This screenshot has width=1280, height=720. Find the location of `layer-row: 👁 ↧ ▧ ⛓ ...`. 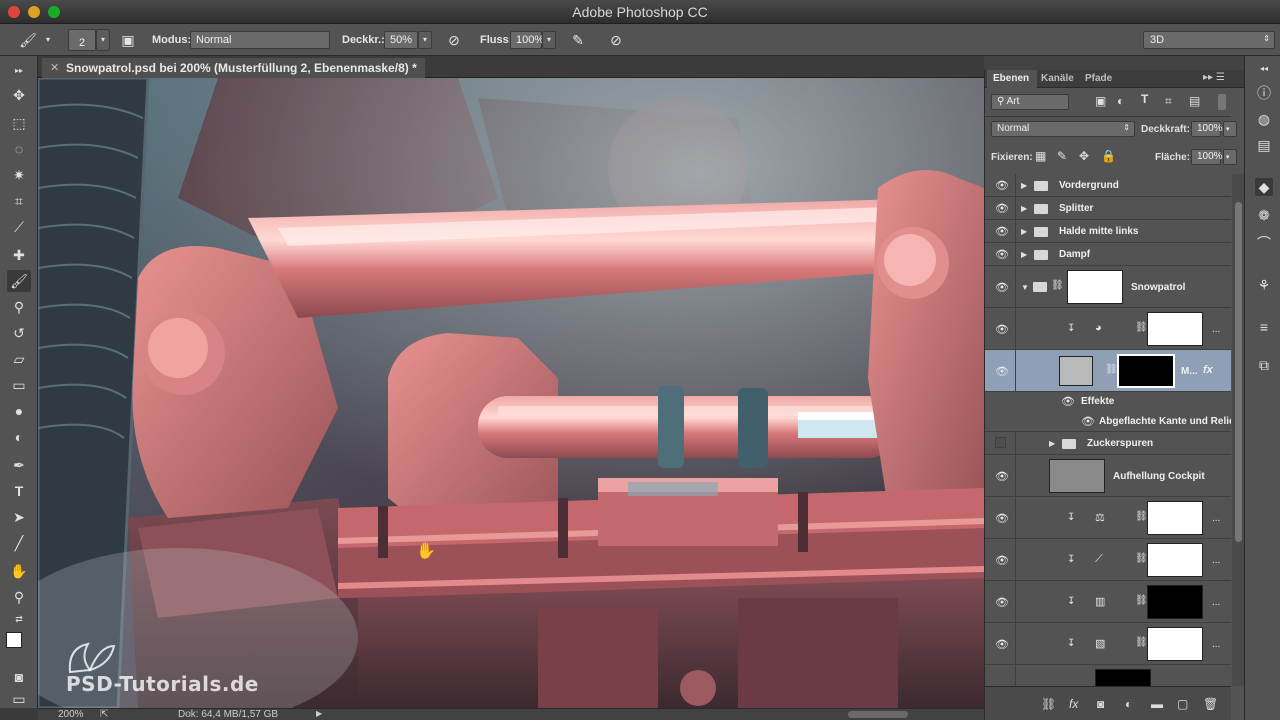

layer-row: 👁 ↧ ▧ ⛓ ... is located at coordinates (1108, 644).